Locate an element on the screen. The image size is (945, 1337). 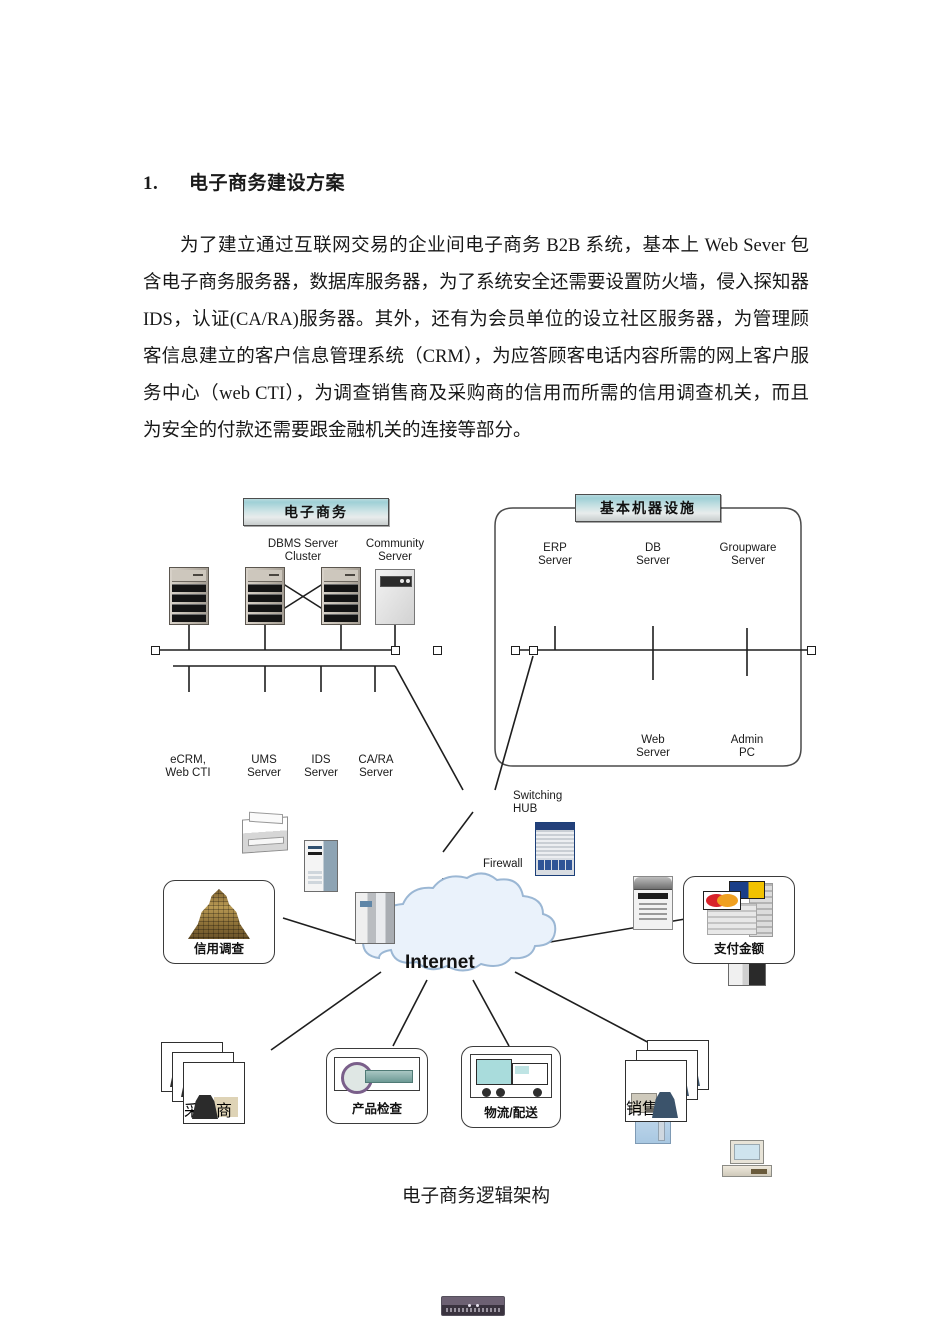
truck-icon is located at coordinates (512, 1077).